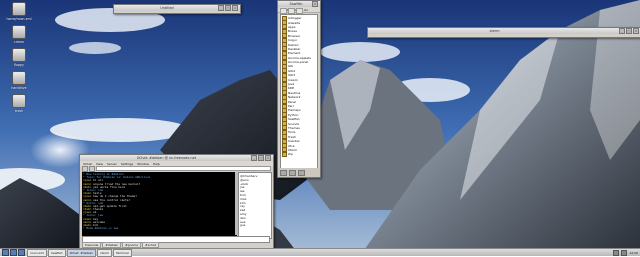 This screenshot has height=257, width=640. What do you see at coordinates (294, 119) in the screenshot?
I see `list-item-label: Sawfish` at bounding box center [294, 119].